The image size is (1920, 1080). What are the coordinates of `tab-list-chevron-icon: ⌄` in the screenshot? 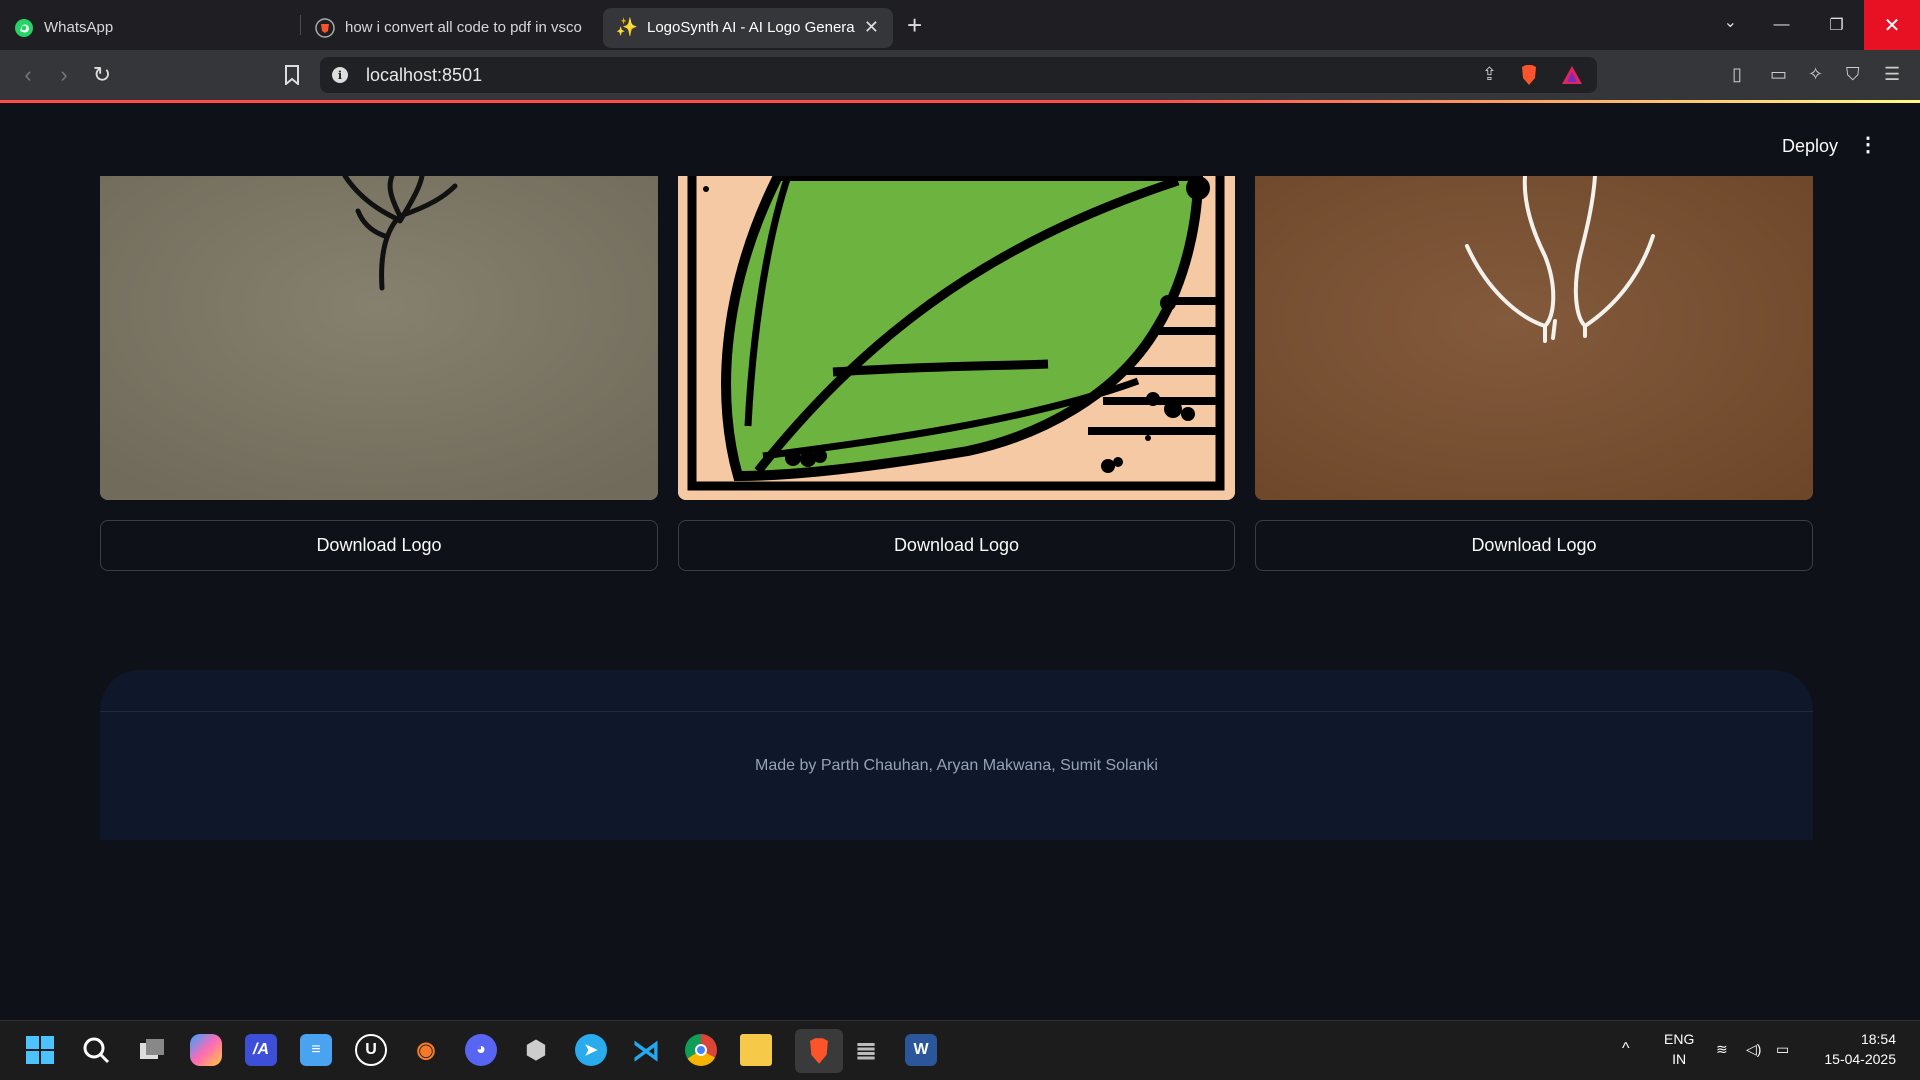 It's located at (1730, 22).